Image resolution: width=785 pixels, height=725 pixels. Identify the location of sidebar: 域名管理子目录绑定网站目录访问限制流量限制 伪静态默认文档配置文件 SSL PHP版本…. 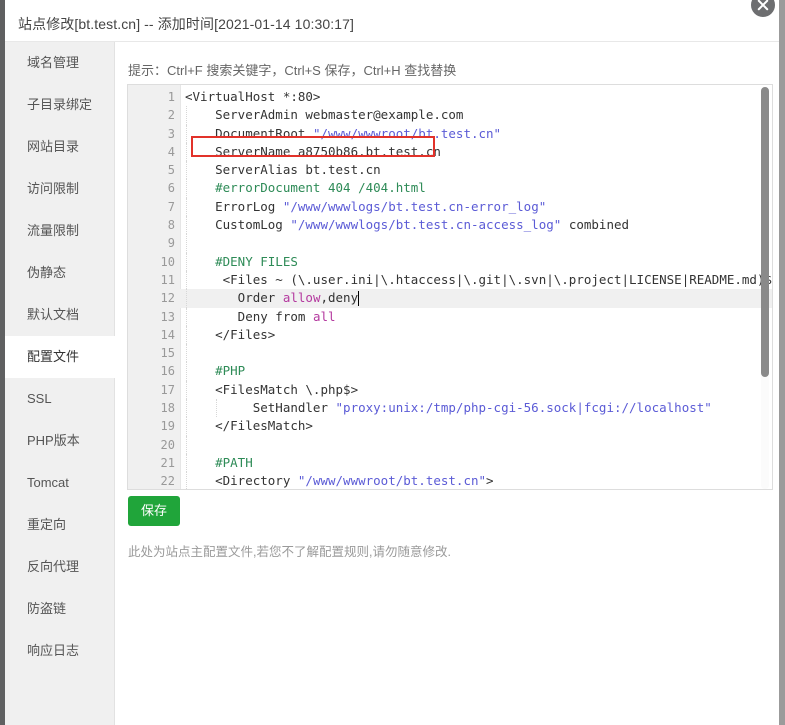
(60, 383).